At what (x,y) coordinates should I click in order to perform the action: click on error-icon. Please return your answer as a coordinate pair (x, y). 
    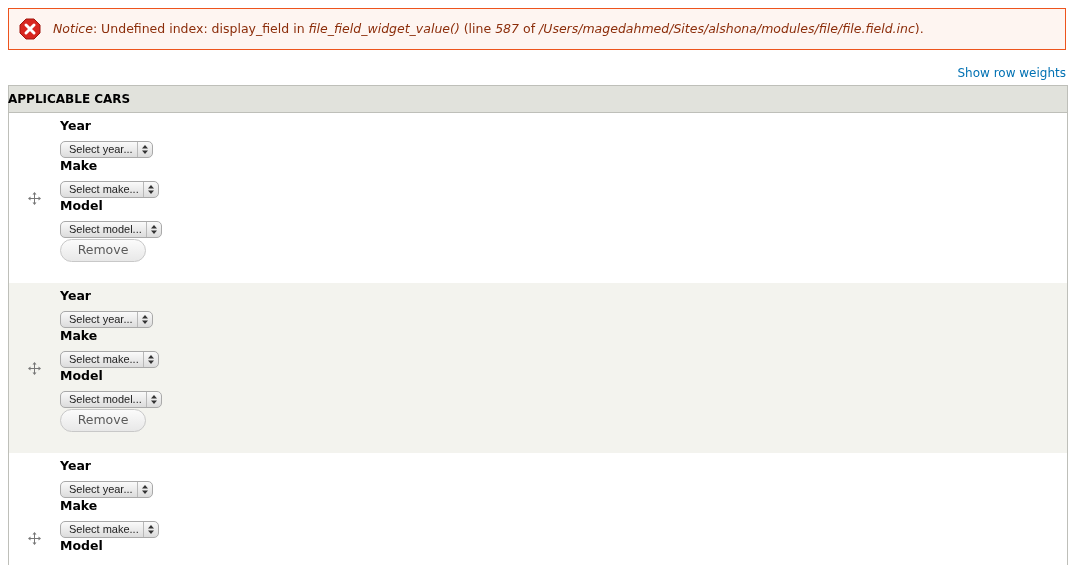
    Looking at the image, I should click on (30, 29).